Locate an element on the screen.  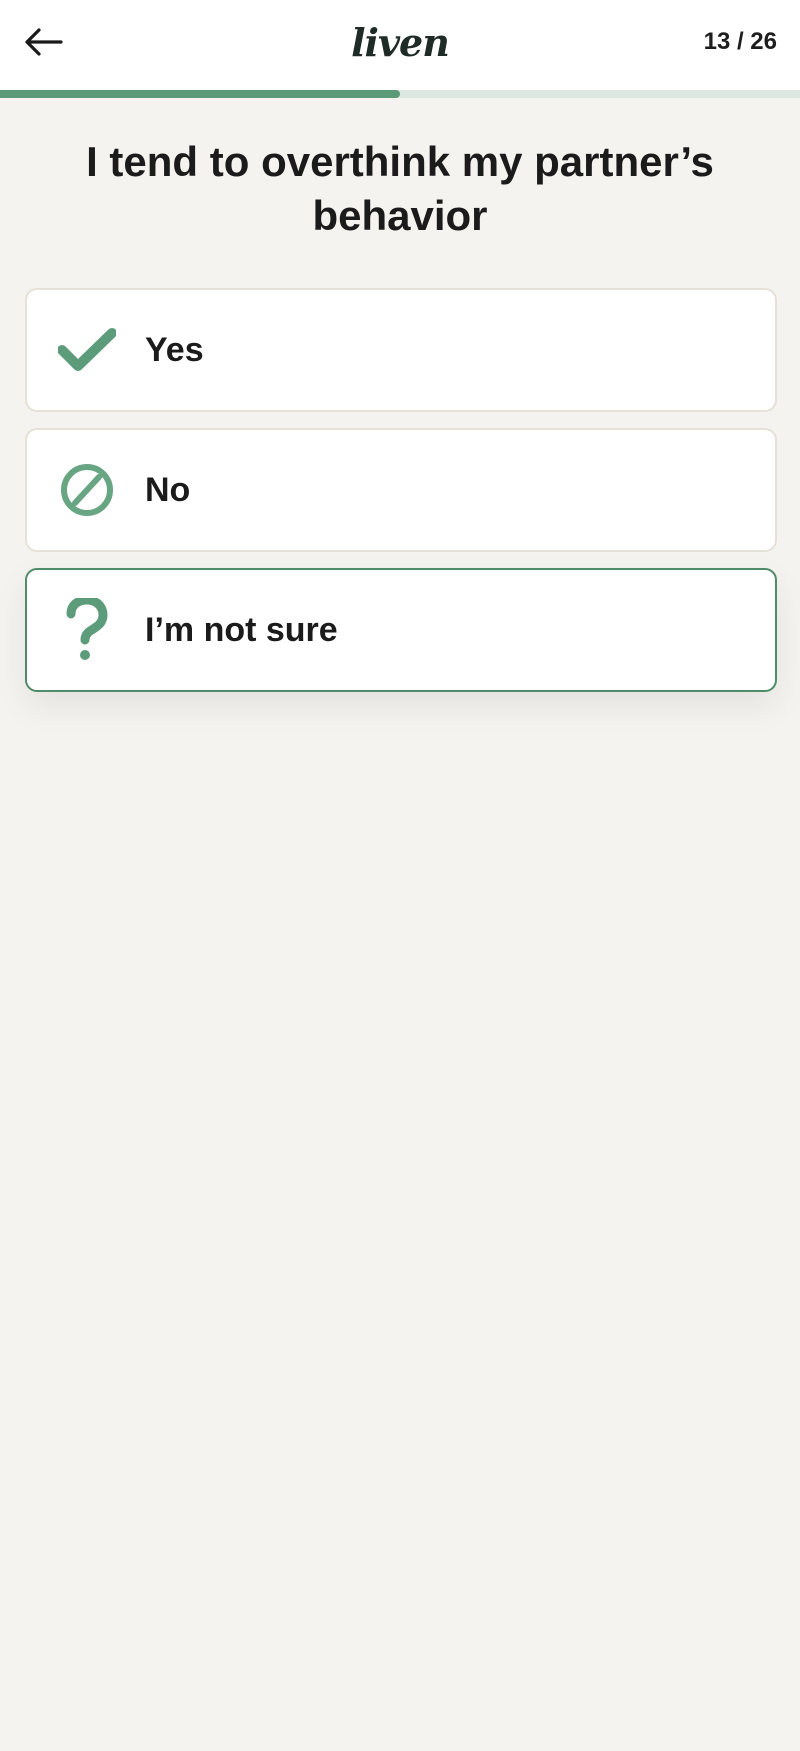
option-not-sure: I’m not sure is located at coordinates (401, 630).